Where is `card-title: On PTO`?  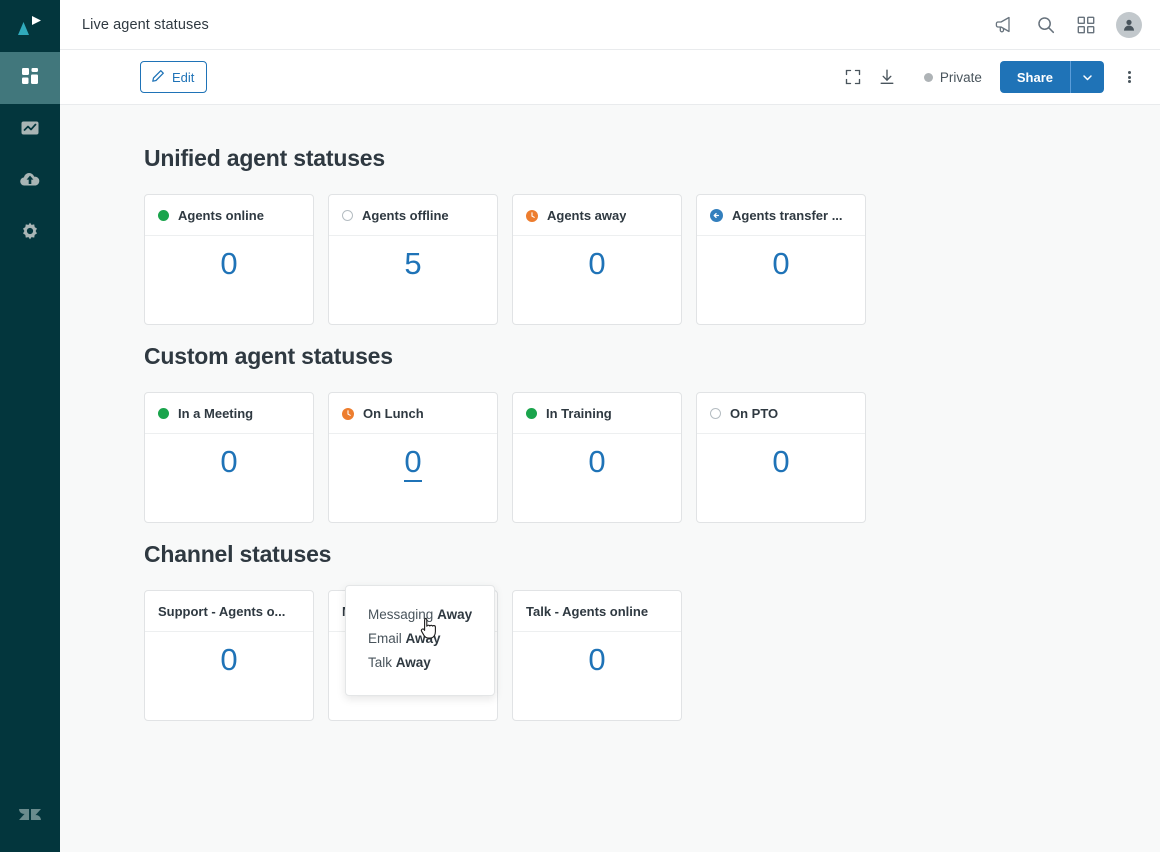
card-title: On PTO is located at coordinates (754, 413).